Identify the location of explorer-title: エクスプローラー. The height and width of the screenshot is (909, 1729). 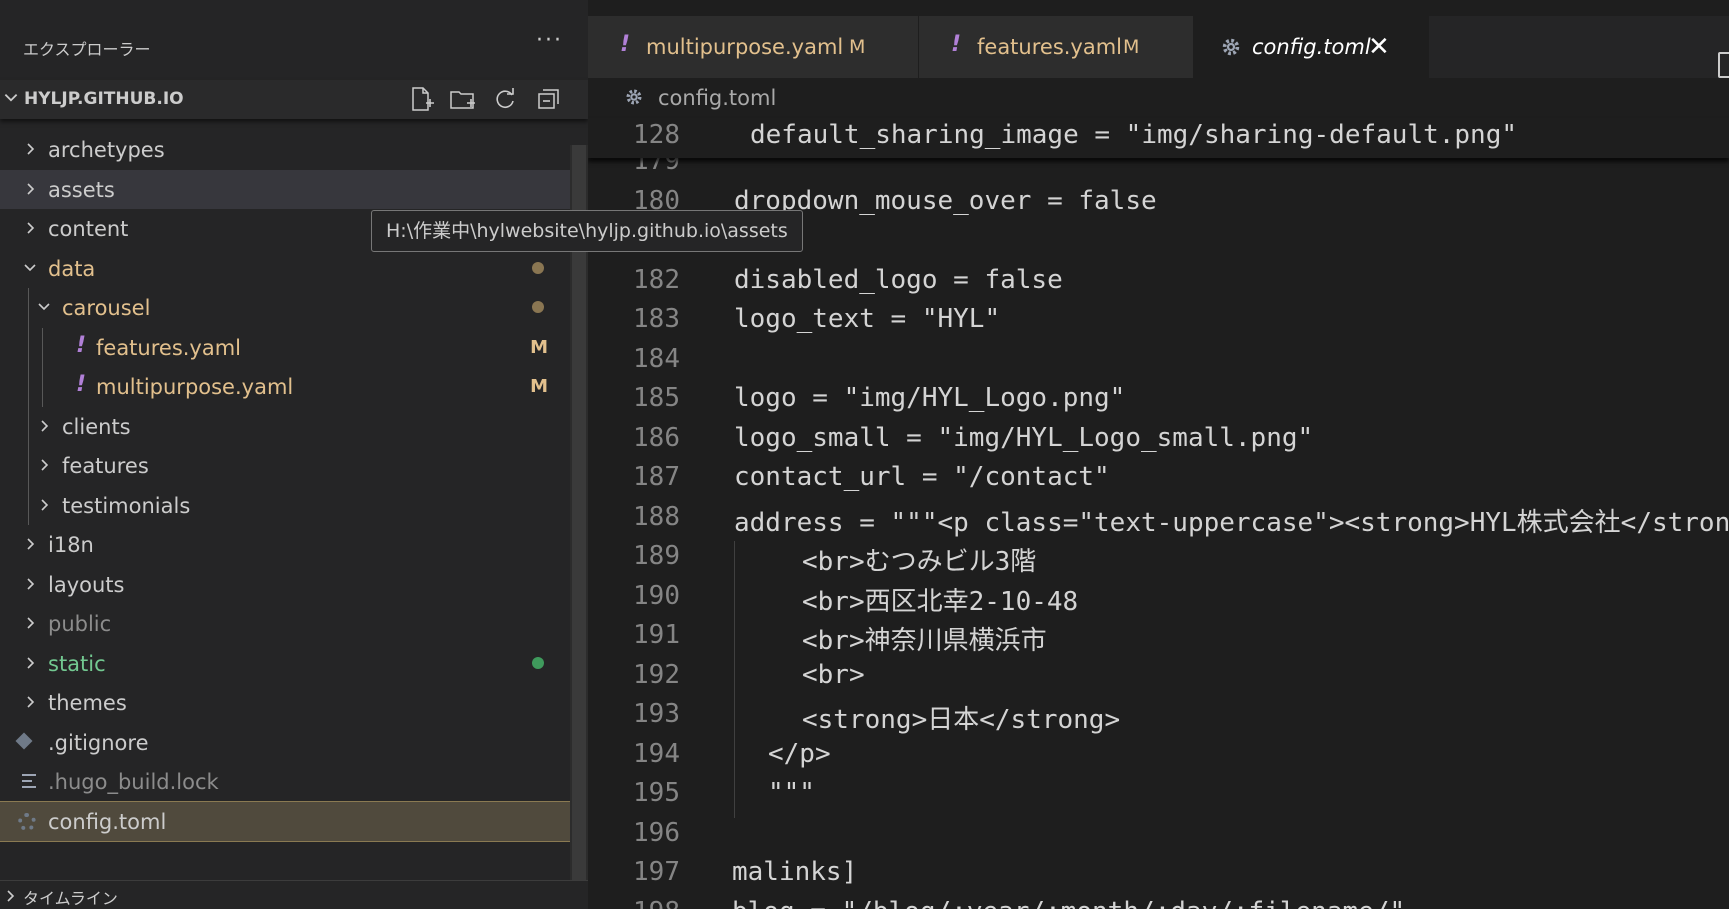
(87, 49).